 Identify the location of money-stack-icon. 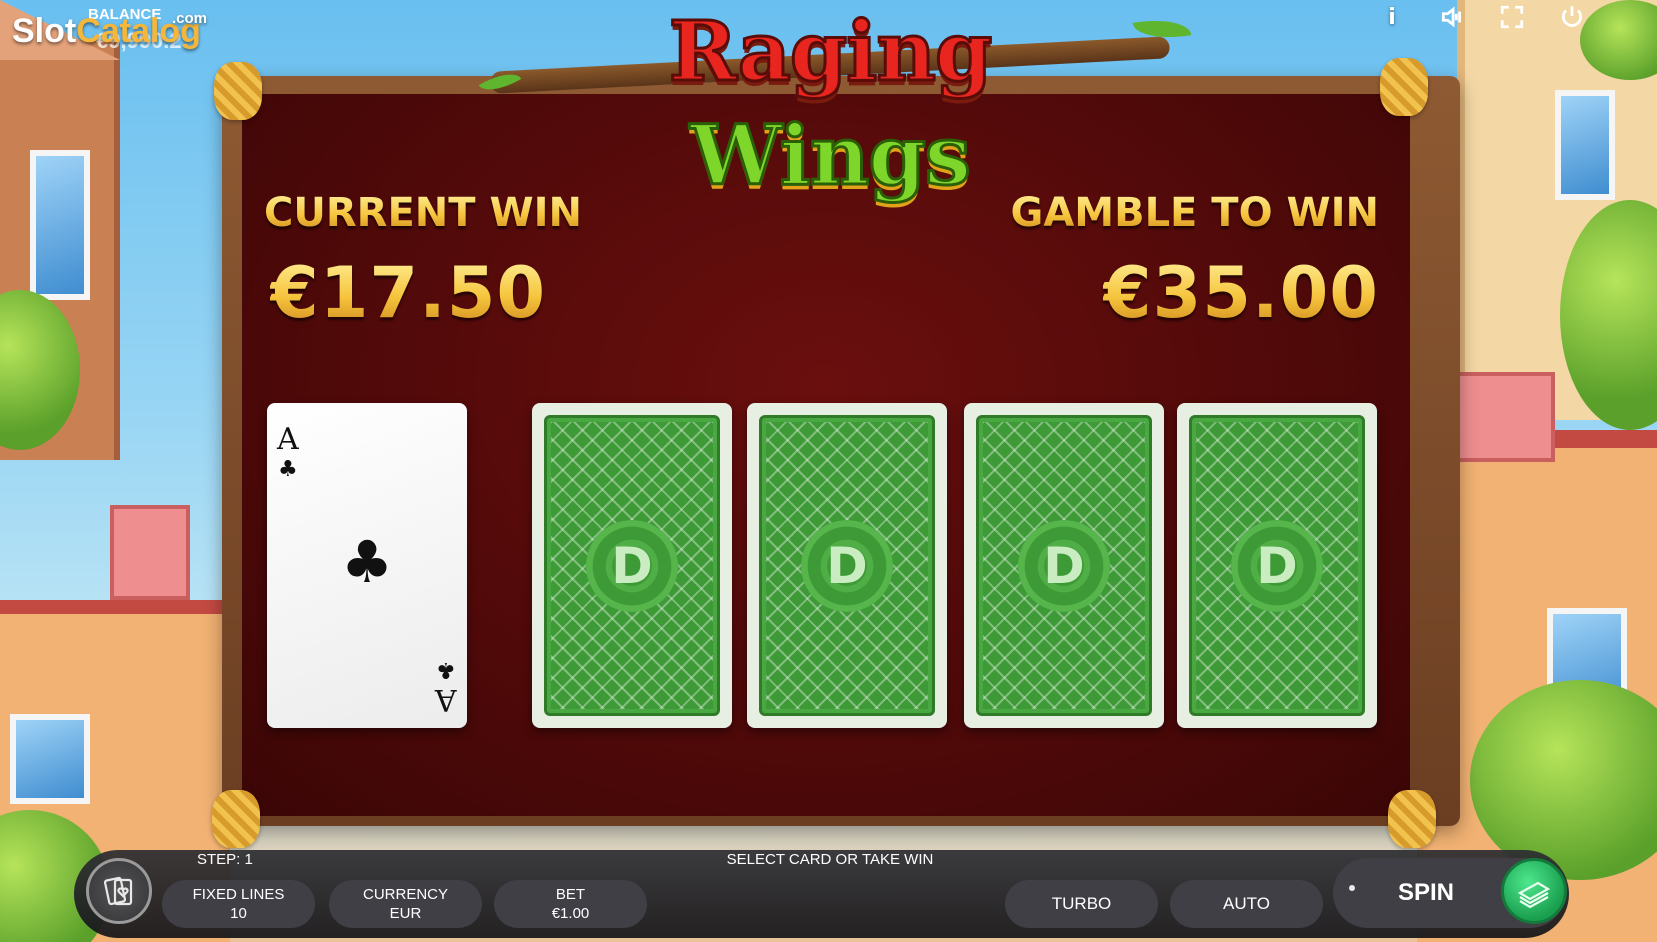
(1534, 895).